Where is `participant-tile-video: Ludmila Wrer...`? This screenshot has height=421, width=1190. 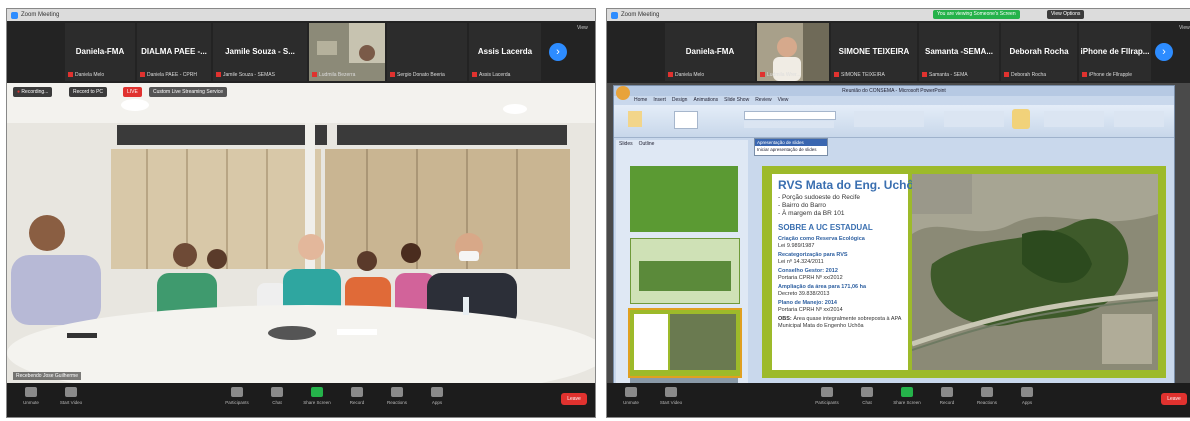
participant-tile-video: Ludmila Wrer... is located at coordinates (793, 52).